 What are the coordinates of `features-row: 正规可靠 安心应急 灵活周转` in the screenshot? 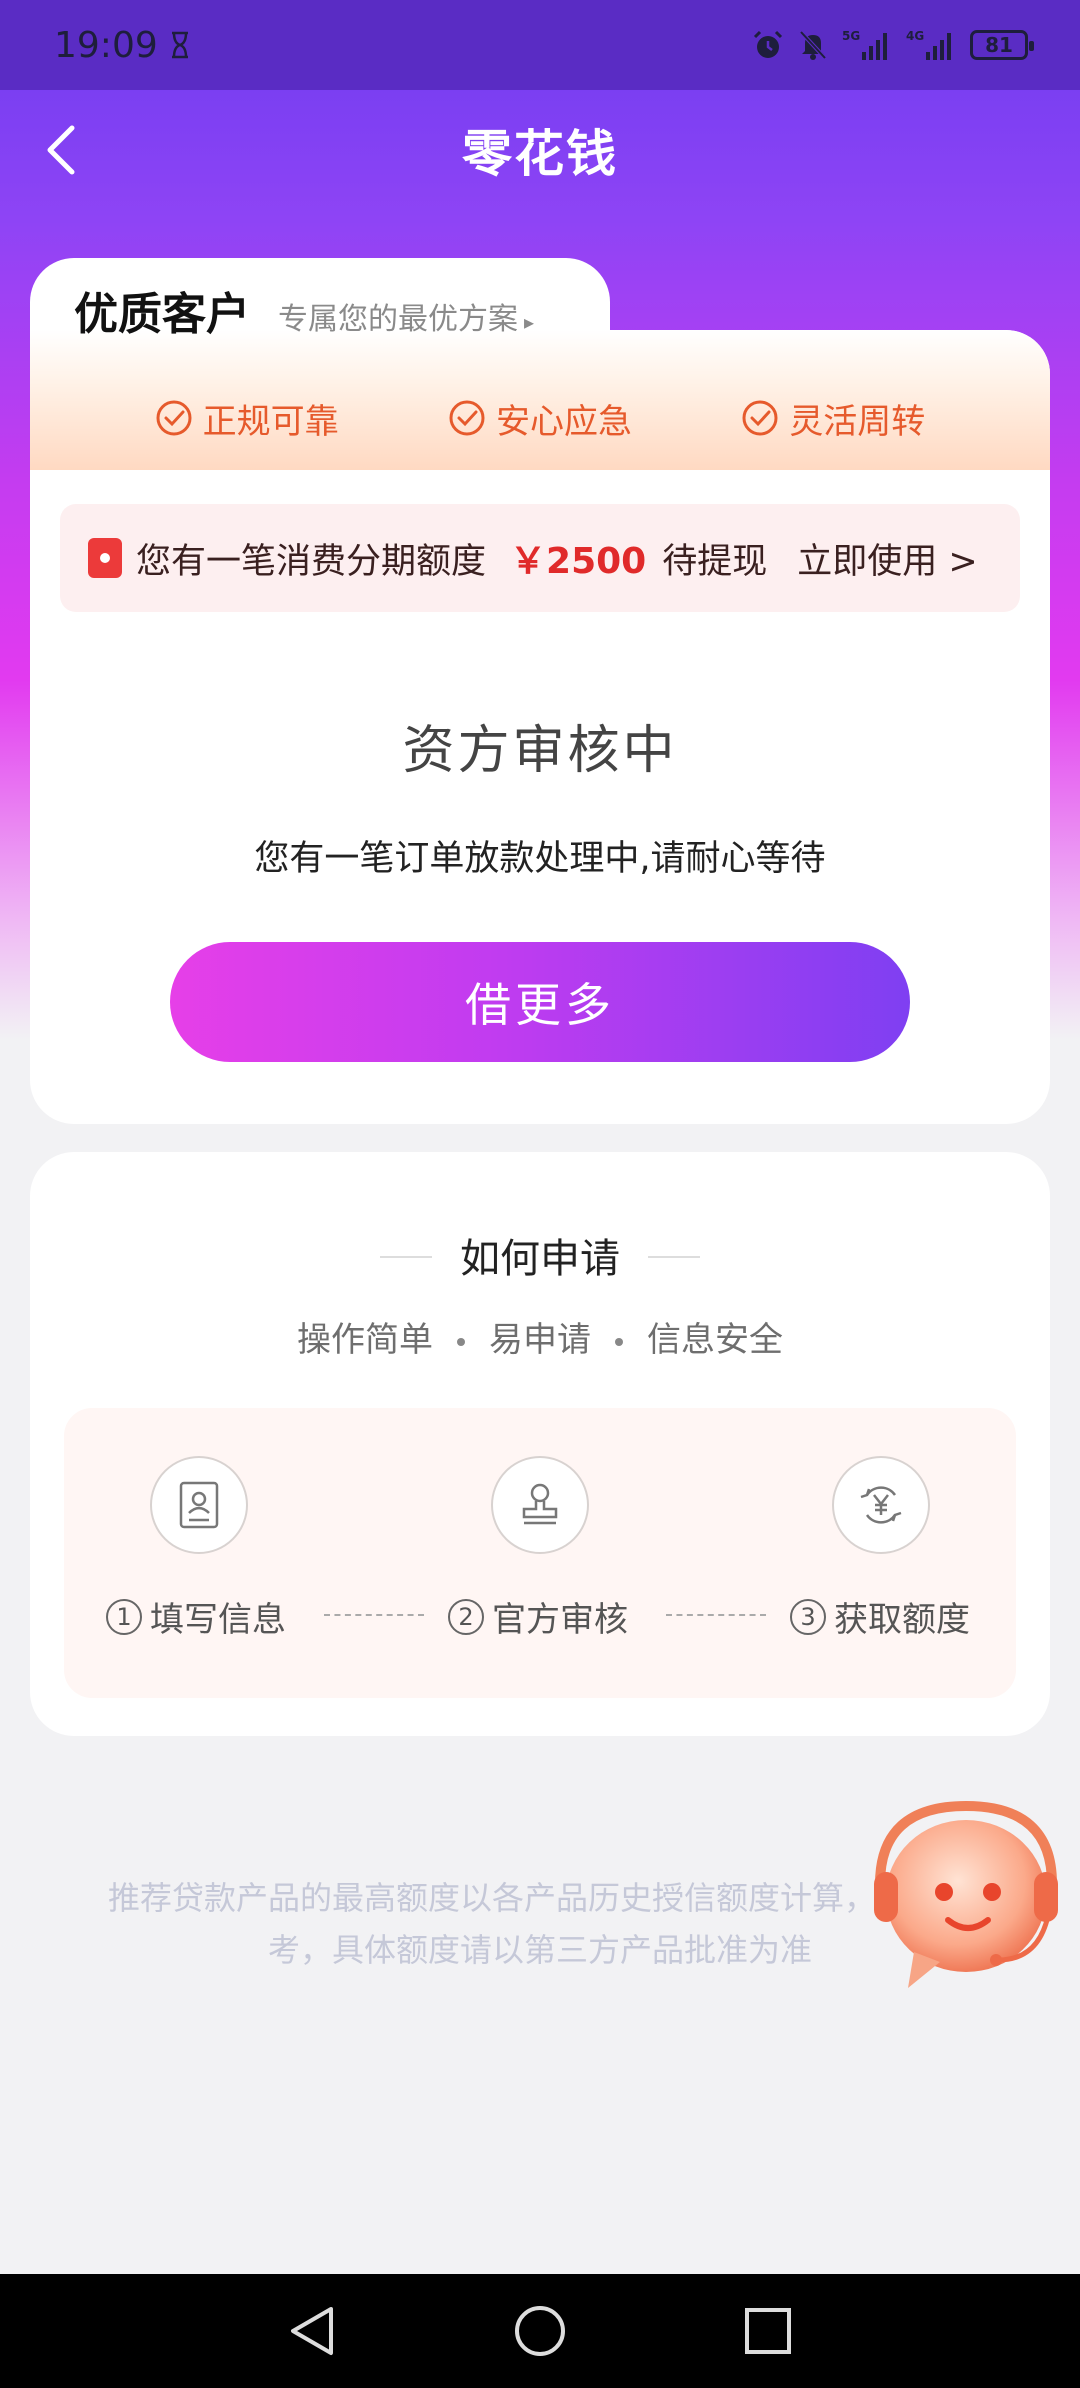 It's located at (540, 418).